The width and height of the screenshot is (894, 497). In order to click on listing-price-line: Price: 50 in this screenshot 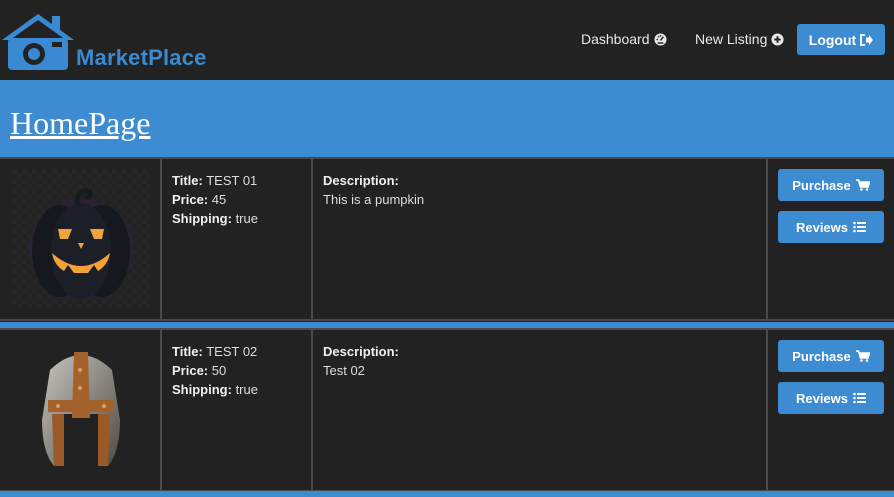, I will do `click(241, 370)`.